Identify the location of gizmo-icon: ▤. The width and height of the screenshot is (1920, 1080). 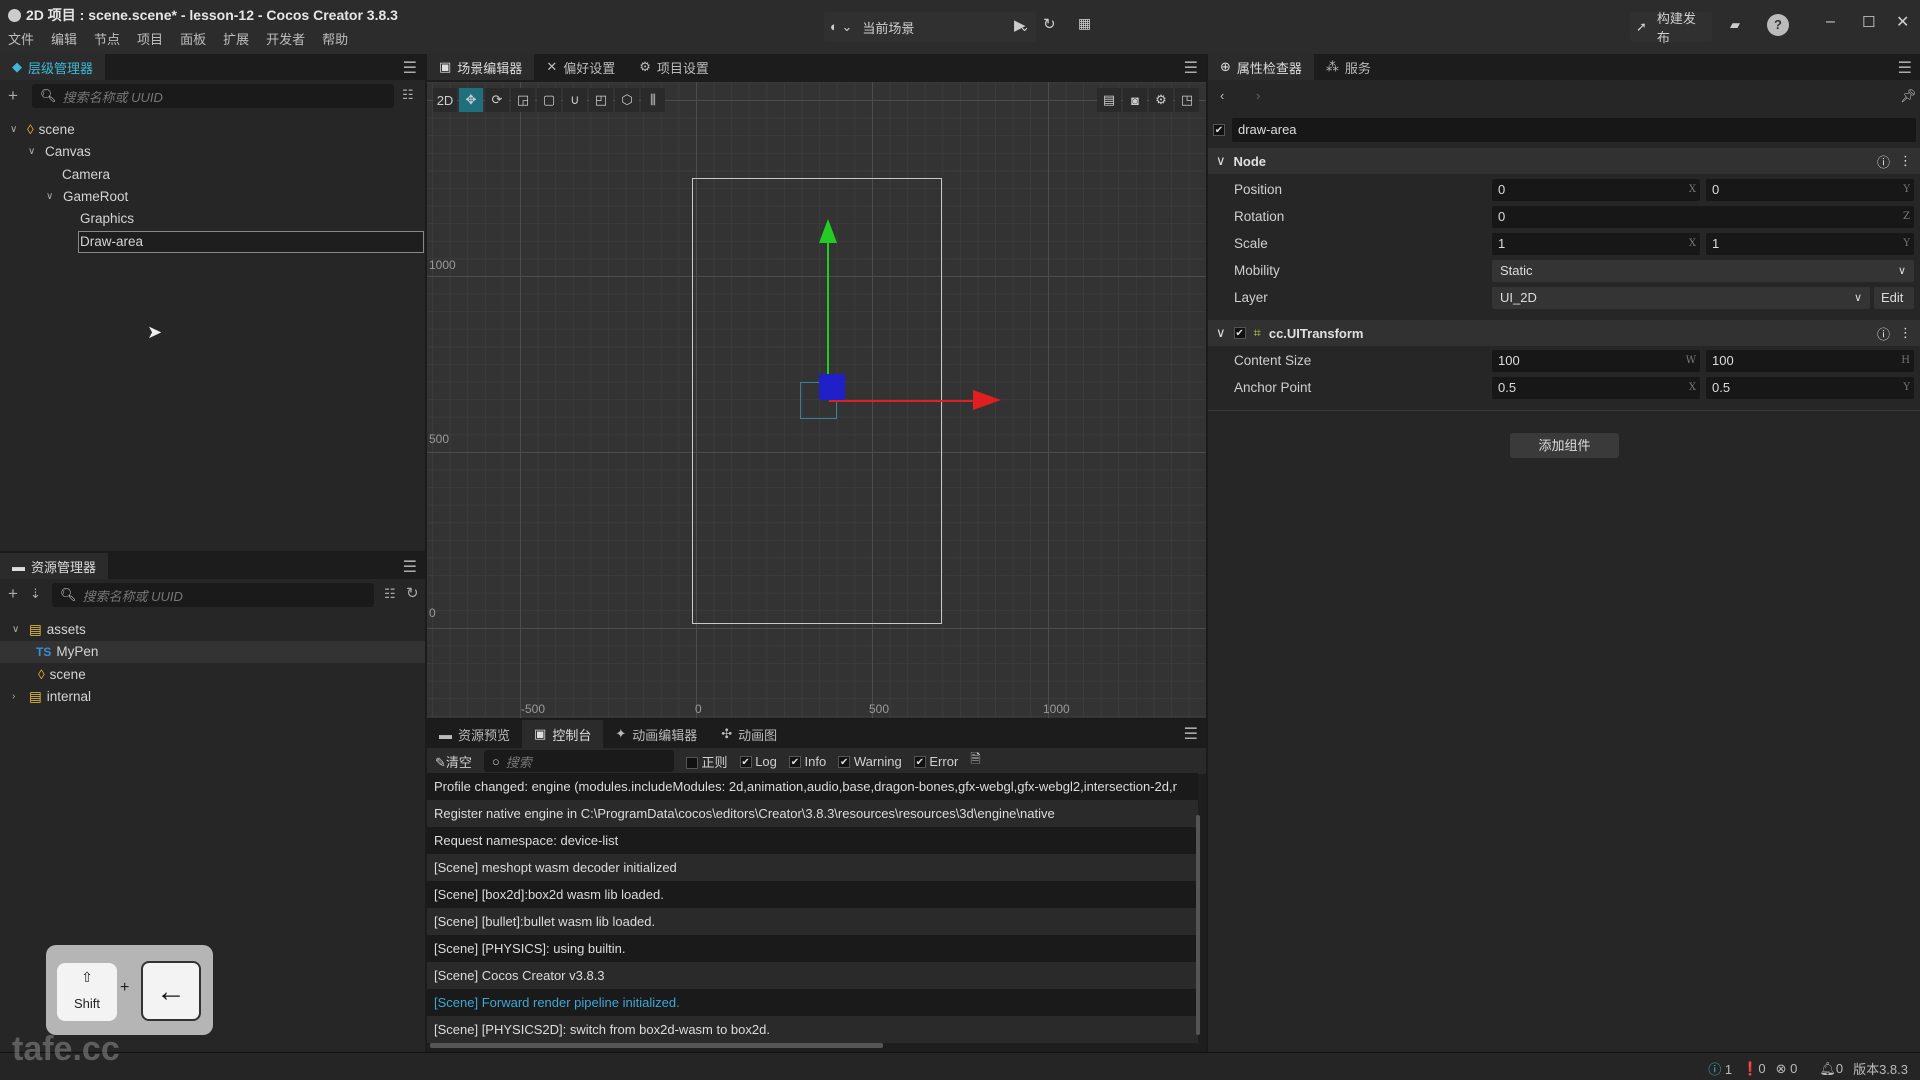
(1109, 100).